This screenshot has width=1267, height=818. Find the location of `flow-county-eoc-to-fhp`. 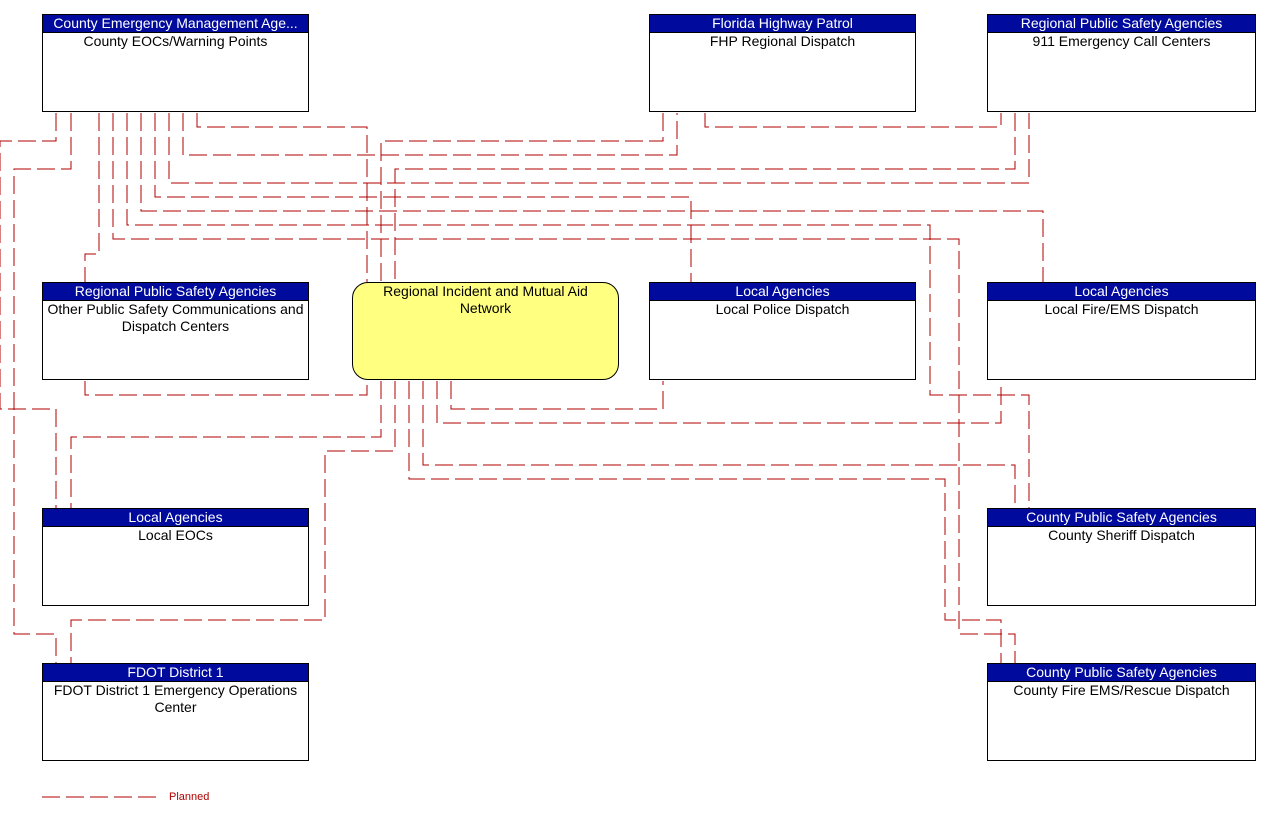

flow-county-eoc-to-fhp is located at coordinates (430, 134).